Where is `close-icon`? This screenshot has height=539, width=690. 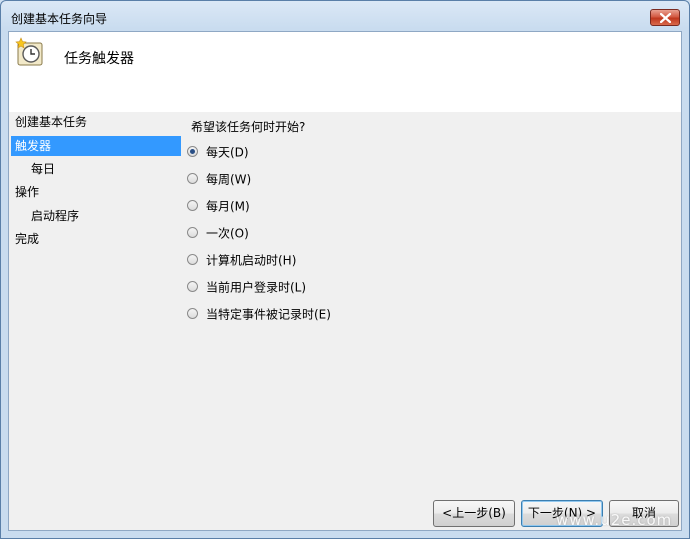
close-icon is located at coordinates (665, 18).